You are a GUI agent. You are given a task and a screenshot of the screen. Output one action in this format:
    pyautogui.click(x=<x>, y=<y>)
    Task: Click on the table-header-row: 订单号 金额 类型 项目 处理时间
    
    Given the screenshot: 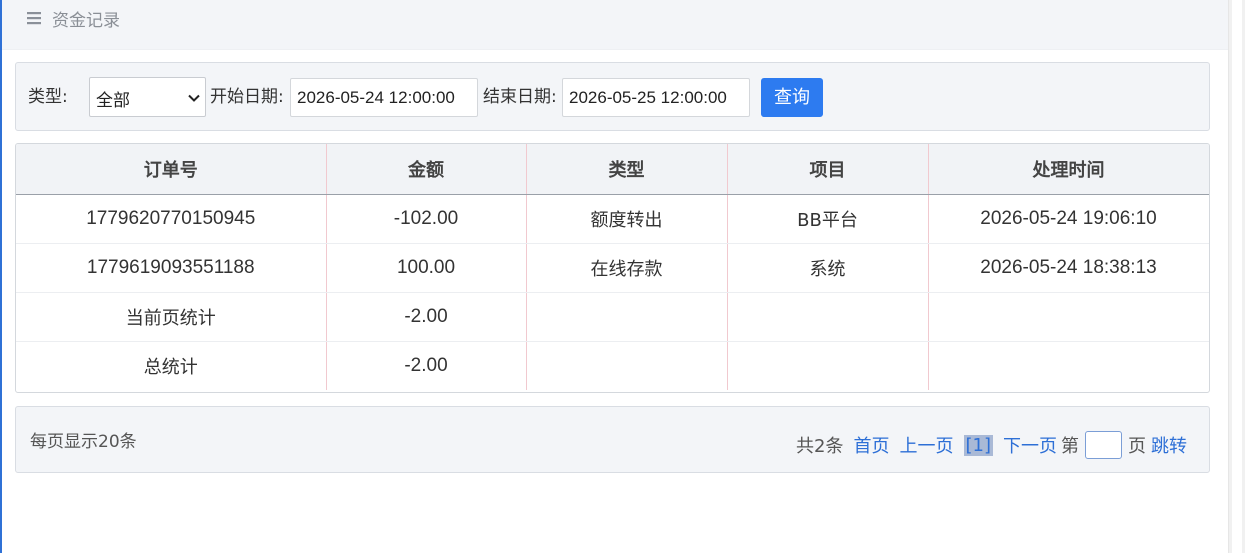 What is the action you would take?
    pyautogui.click(x=612, y=169)
    